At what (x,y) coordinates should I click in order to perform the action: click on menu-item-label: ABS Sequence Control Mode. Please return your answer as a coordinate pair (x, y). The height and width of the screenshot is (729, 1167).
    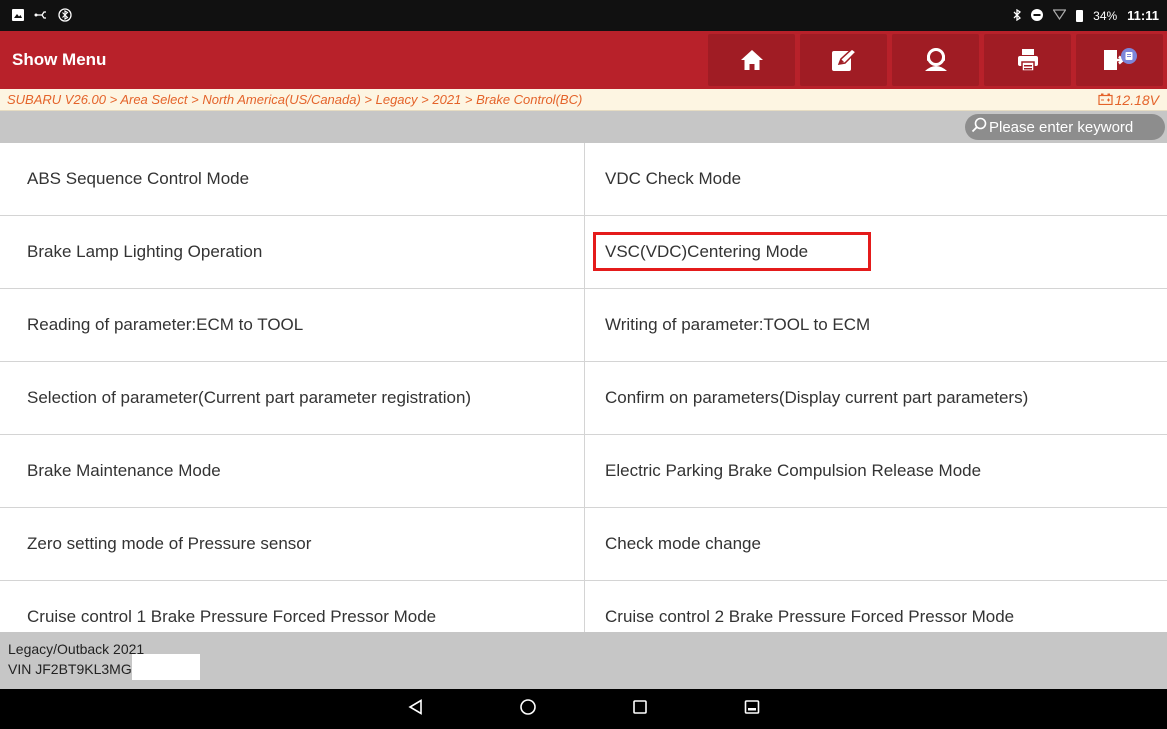
    Looking at the image, I should click on (138, 178).